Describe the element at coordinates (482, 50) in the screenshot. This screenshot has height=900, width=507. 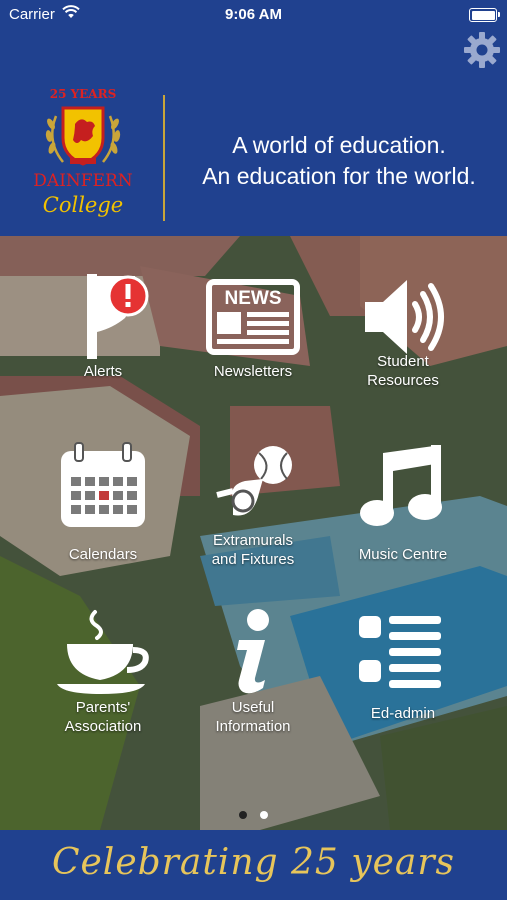
I see `gear-icon` at that location.